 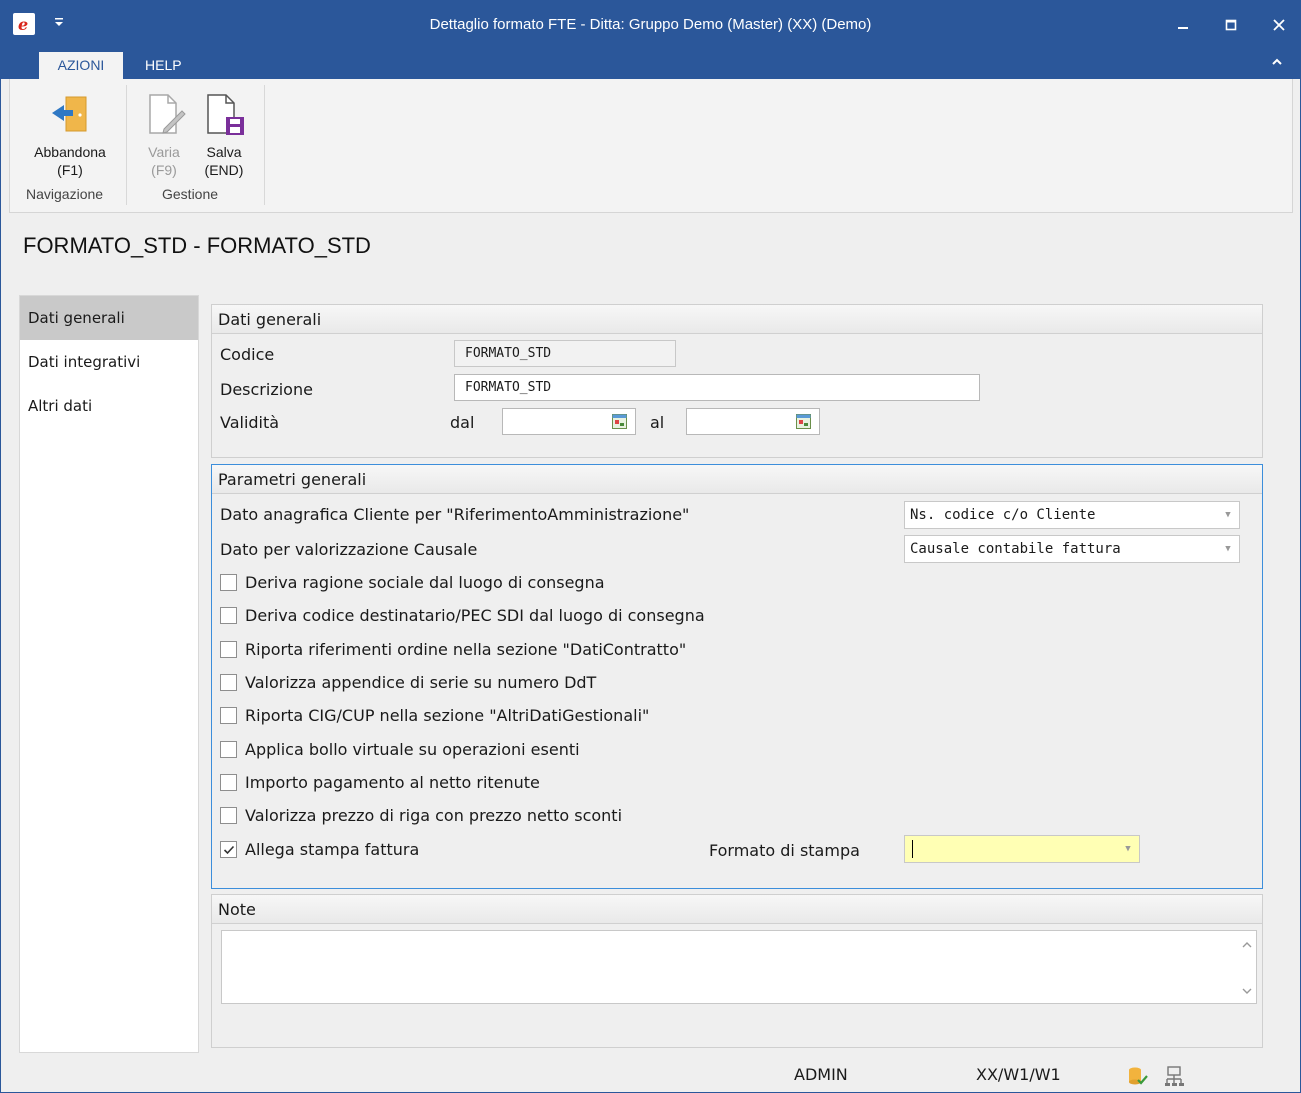 I want to click on network-icon, so click(x=1174, y=1076).